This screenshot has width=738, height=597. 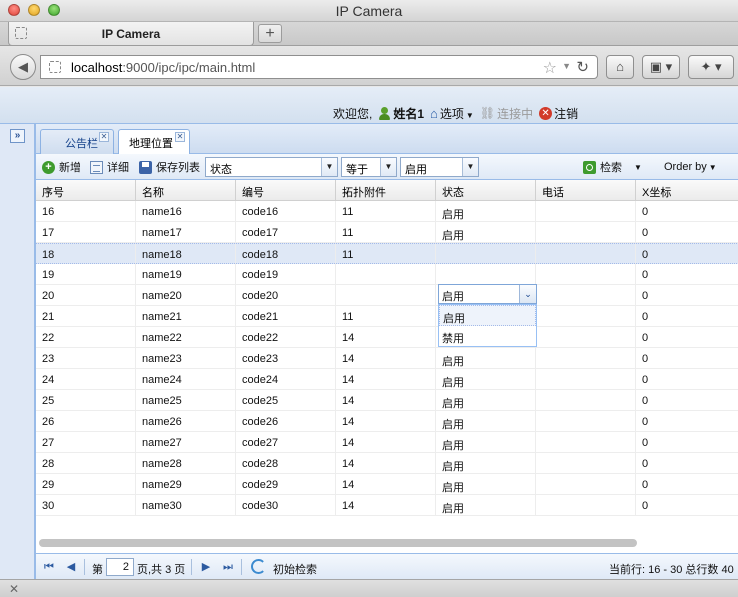 What do you see at coordinates (17, 136) in the screenshot?
I see `expand-panel-button: »` at bounding box center [17, 136].